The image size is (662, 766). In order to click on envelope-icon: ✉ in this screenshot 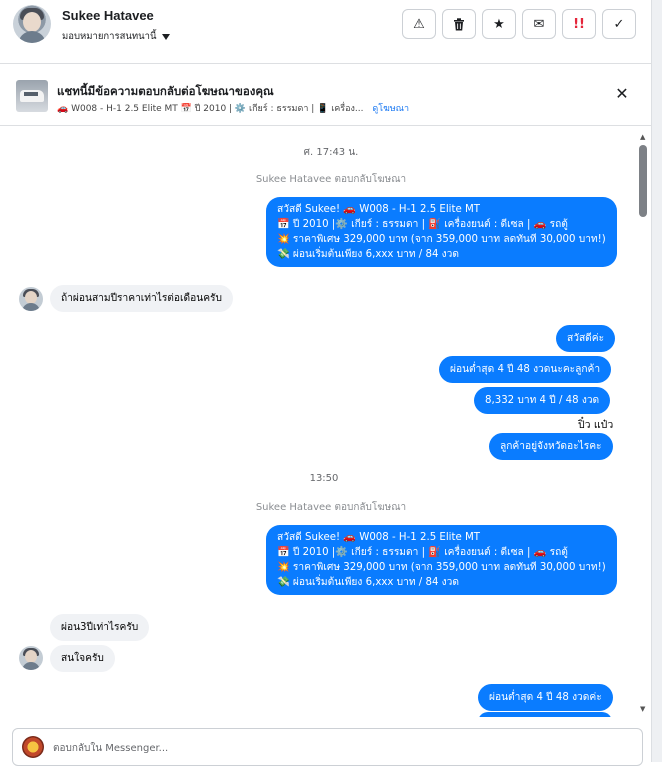, I will do `click(539, 24)`.